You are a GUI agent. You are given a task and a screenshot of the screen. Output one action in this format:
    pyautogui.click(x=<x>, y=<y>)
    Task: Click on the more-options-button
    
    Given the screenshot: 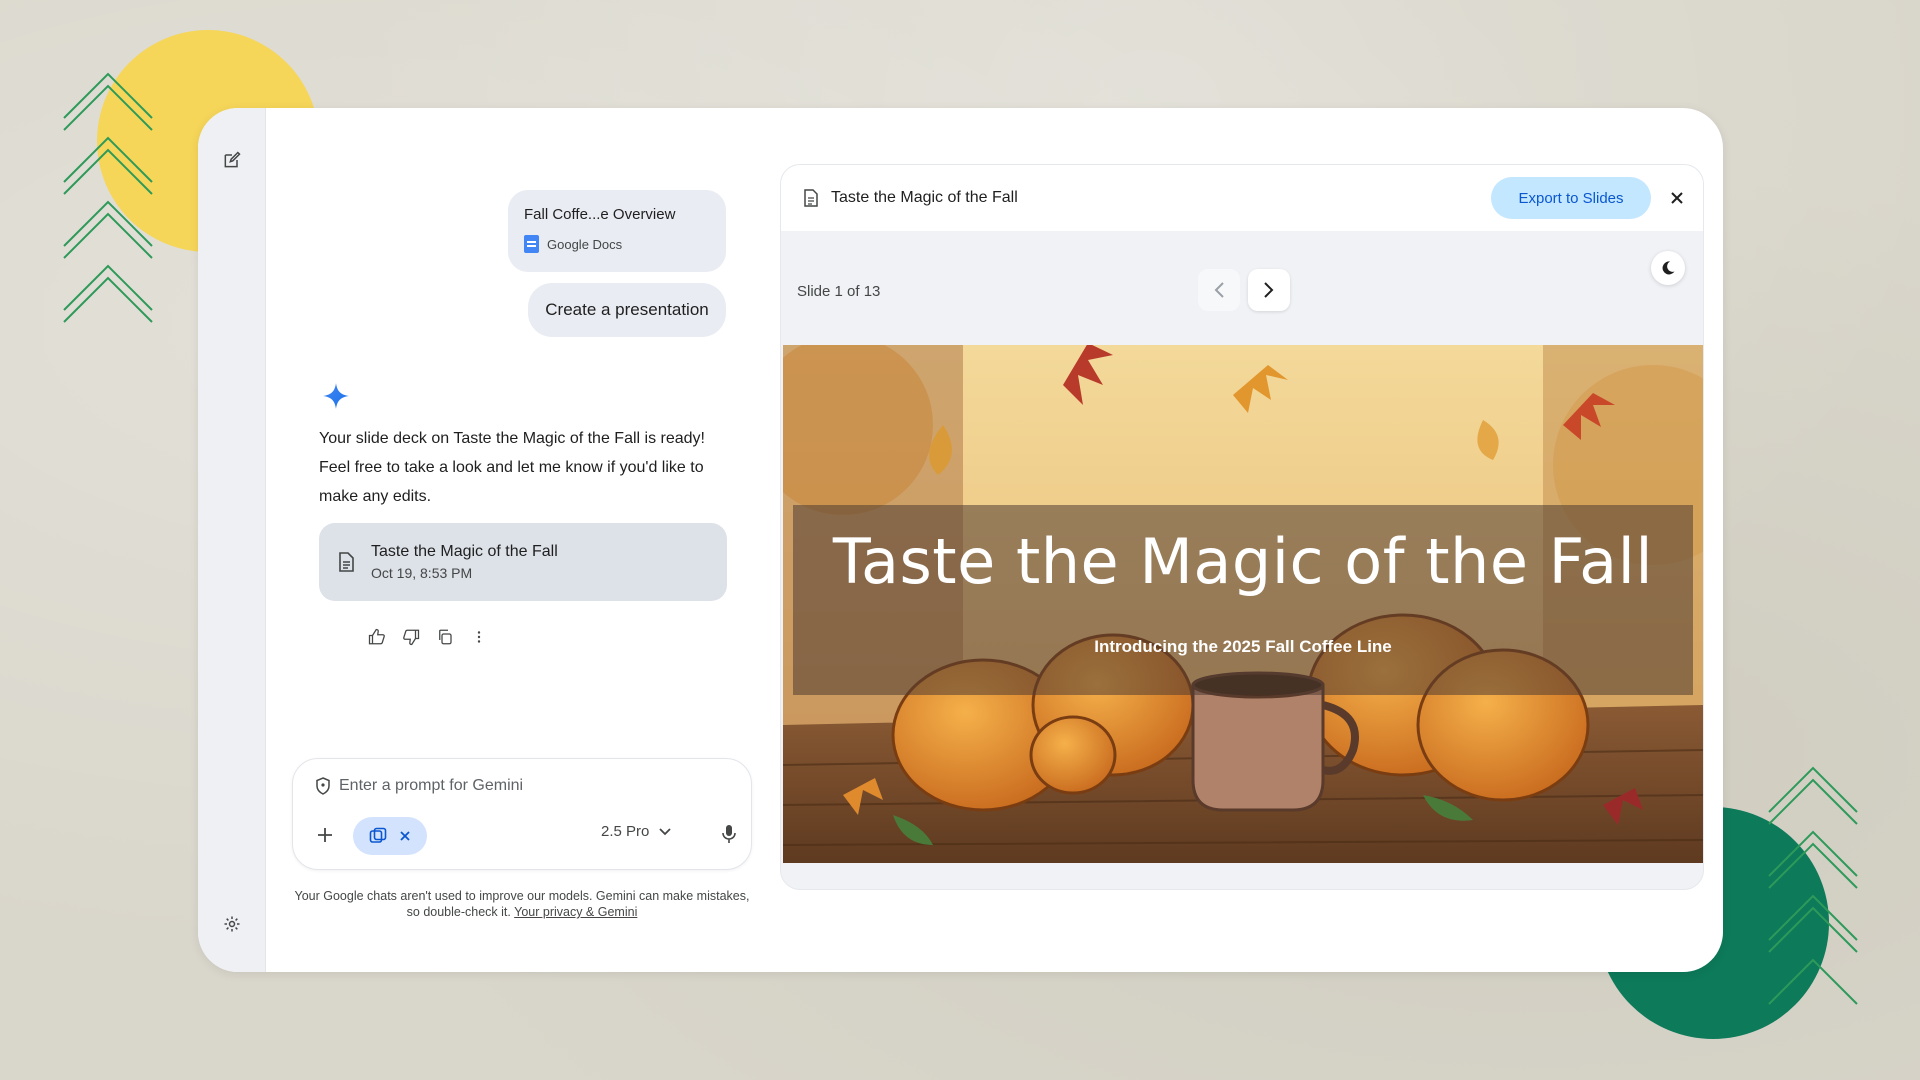 What is the action you would take?
    pyautogui.click(x=479, y=637)
    